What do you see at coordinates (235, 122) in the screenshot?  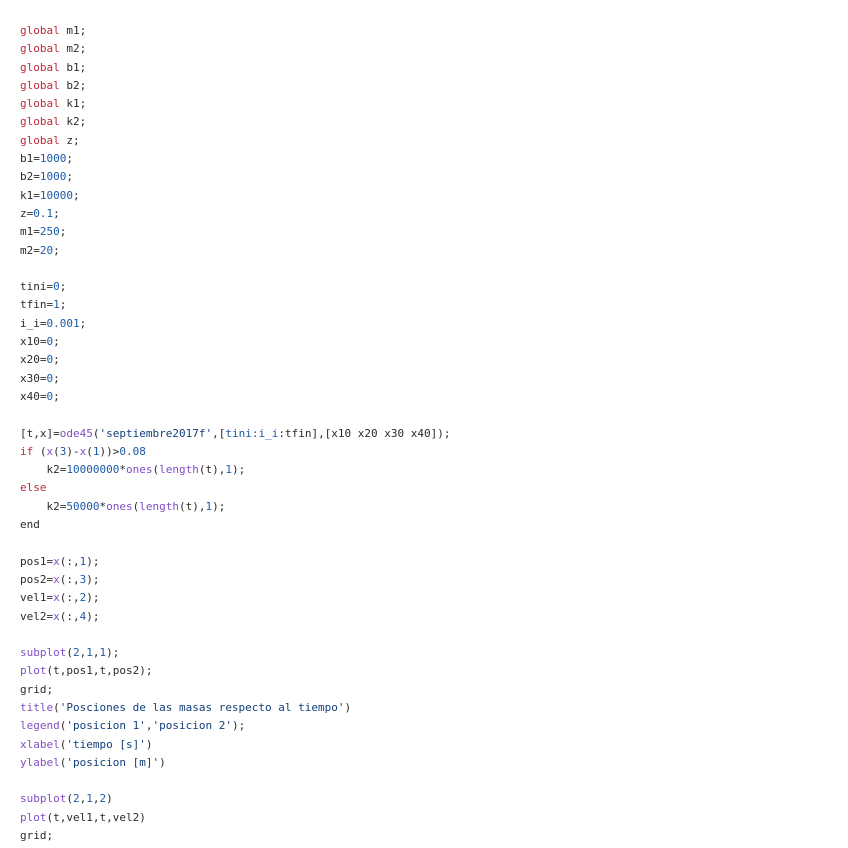 I see `code-line: global k2;` at bounding box center [235, 122].